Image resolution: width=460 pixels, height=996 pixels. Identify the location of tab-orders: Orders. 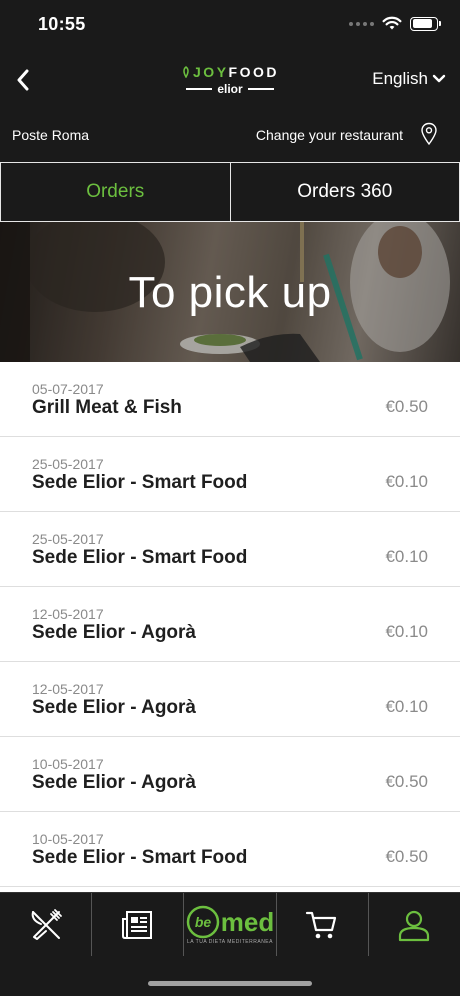
(115, 192).